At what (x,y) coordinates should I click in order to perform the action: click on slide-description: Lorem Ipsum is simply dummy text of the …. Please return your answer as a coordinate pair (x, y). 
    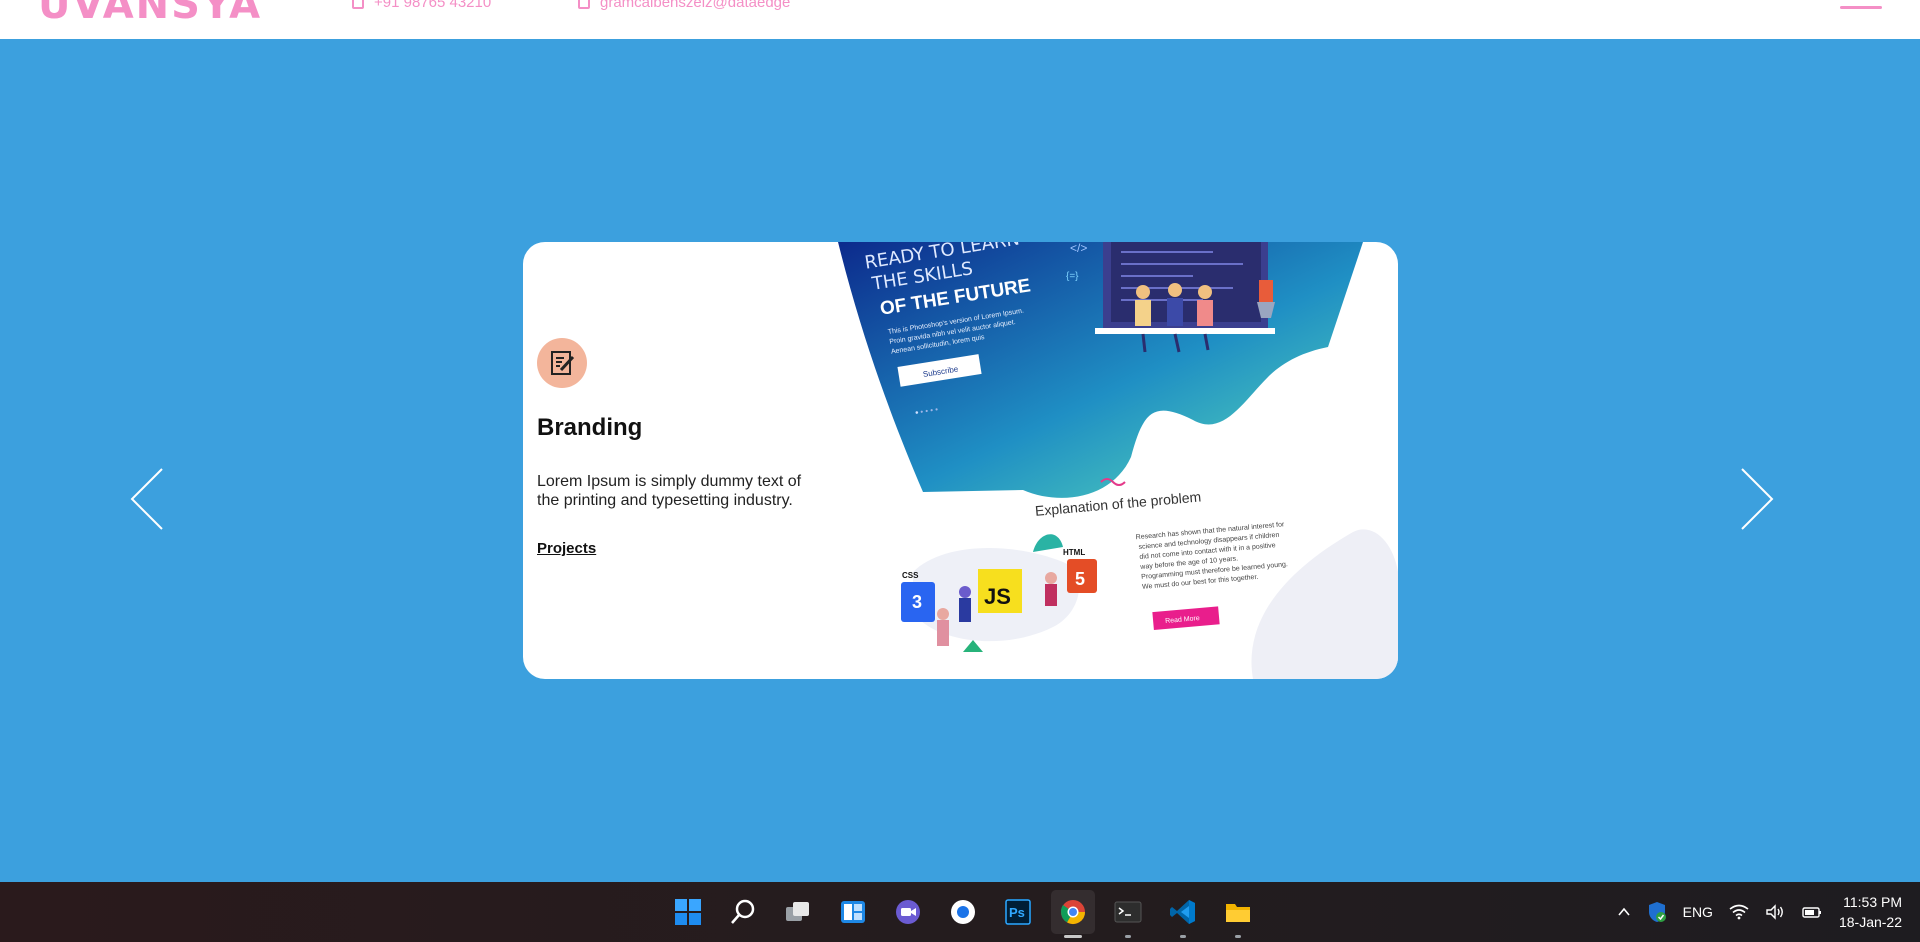
    Looking at the image, I should click on (669, 491).